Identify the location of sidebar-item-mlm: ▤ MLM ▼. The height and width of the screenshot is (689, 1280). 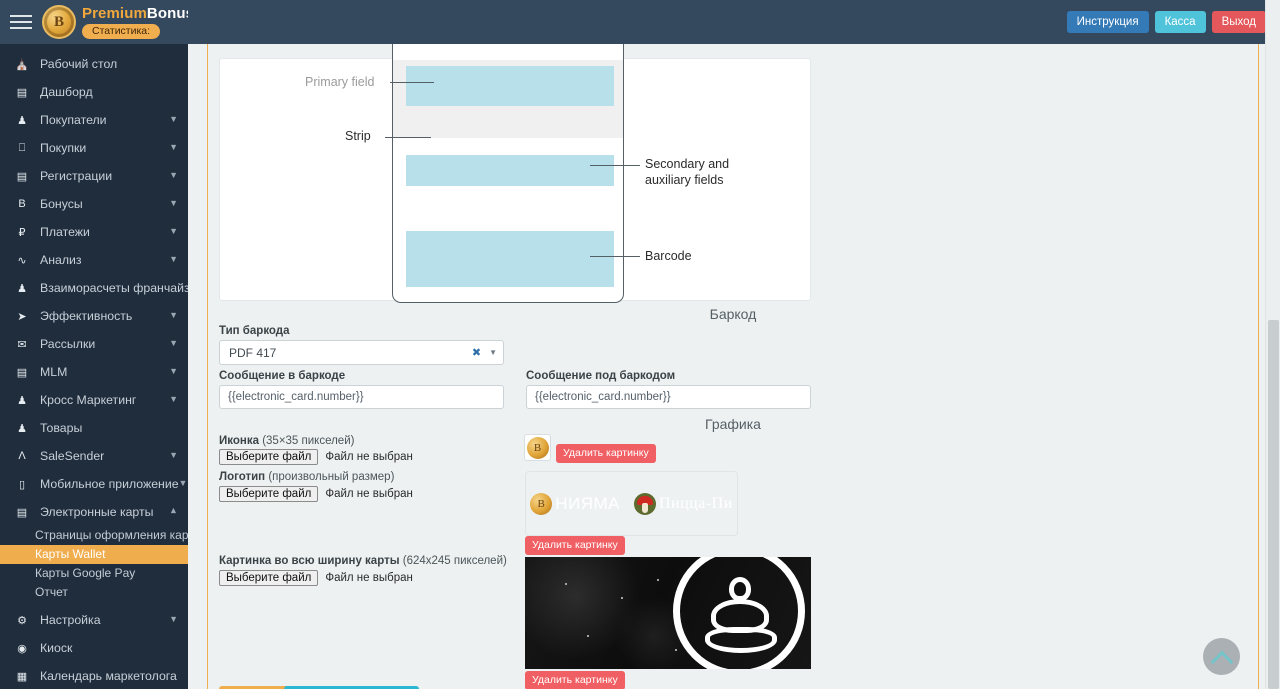
(94, 372).